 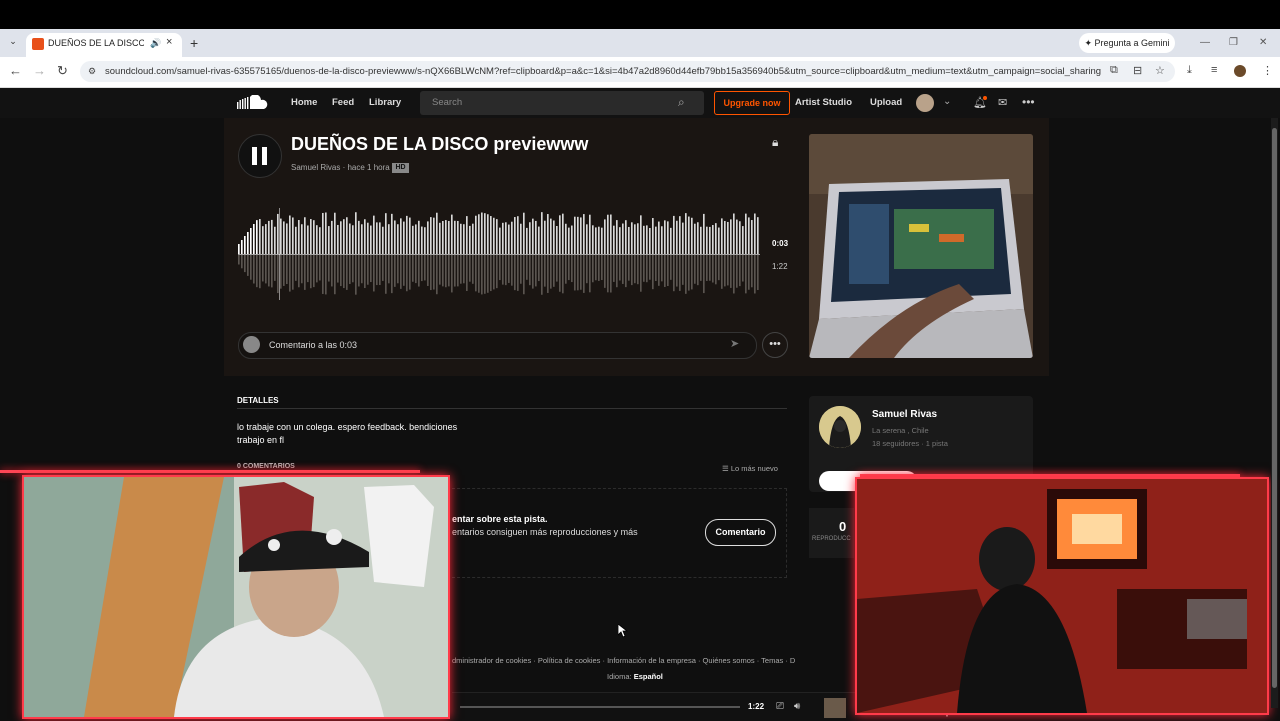 What do you see at coordinates (835, 708) in the screenshot?
I see `player-thumbnail` at bounding box center [835, 708].